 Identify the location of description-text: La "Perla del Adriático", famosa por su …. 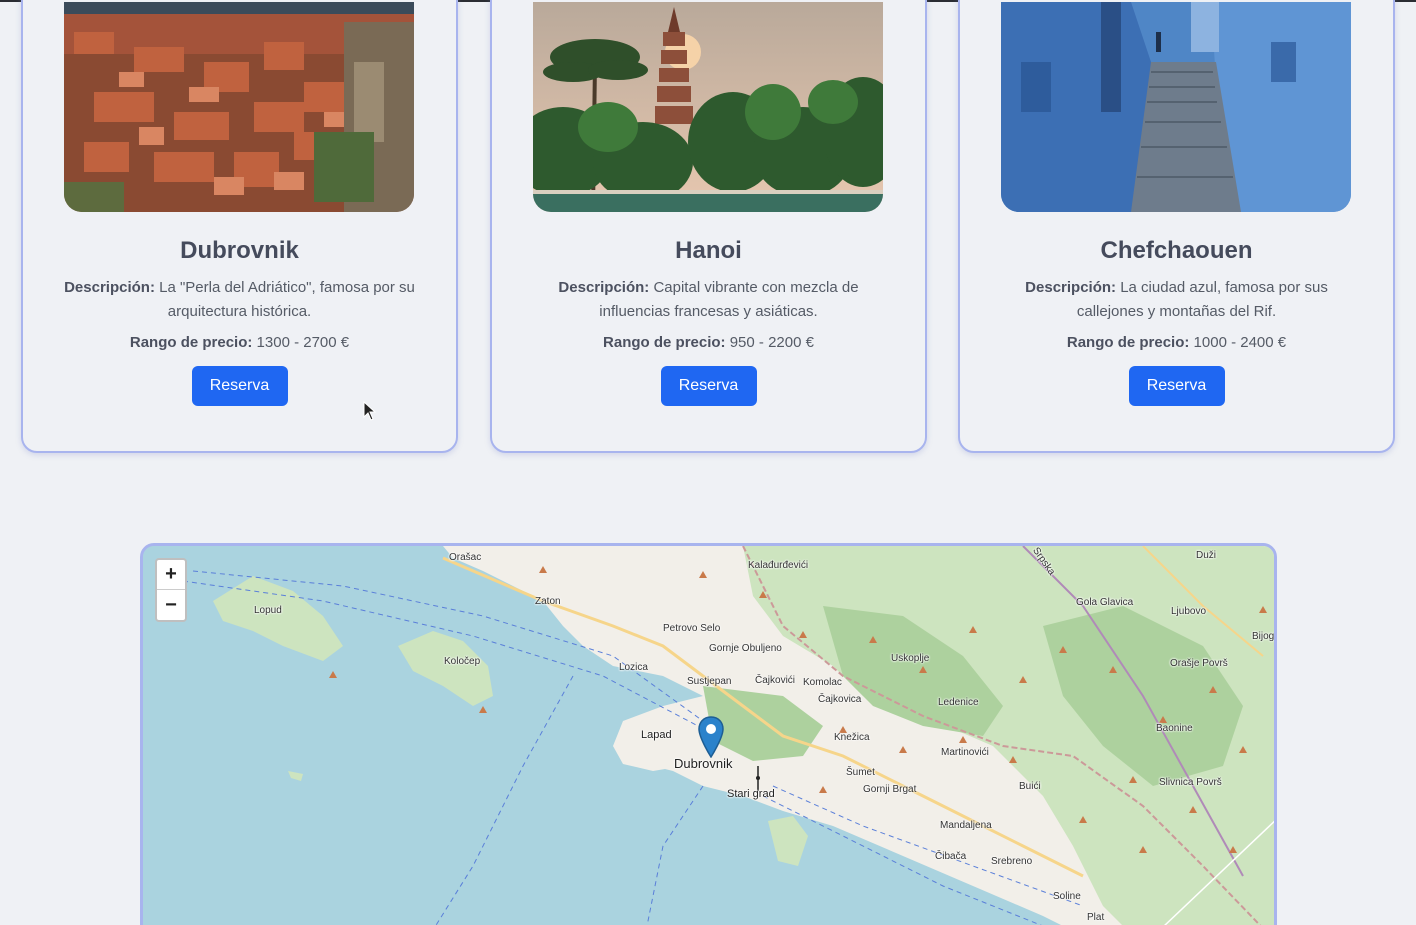
(287, 299).